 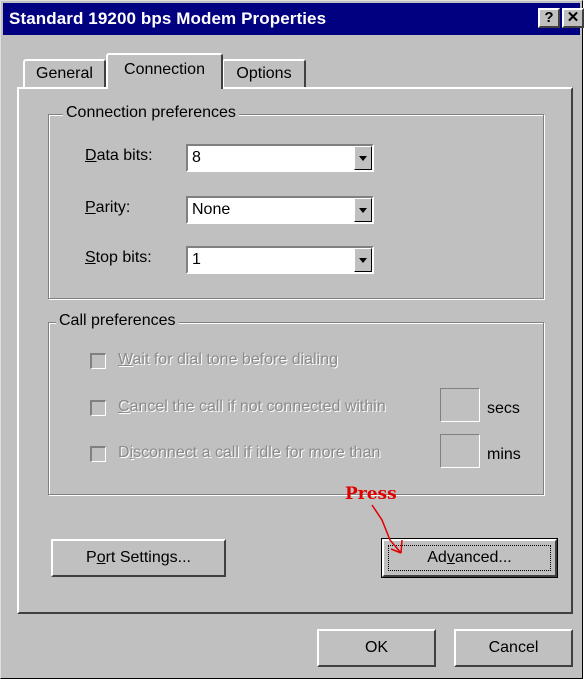 I want to click on mins-unit-label: mins, so click(x=504, y=454).